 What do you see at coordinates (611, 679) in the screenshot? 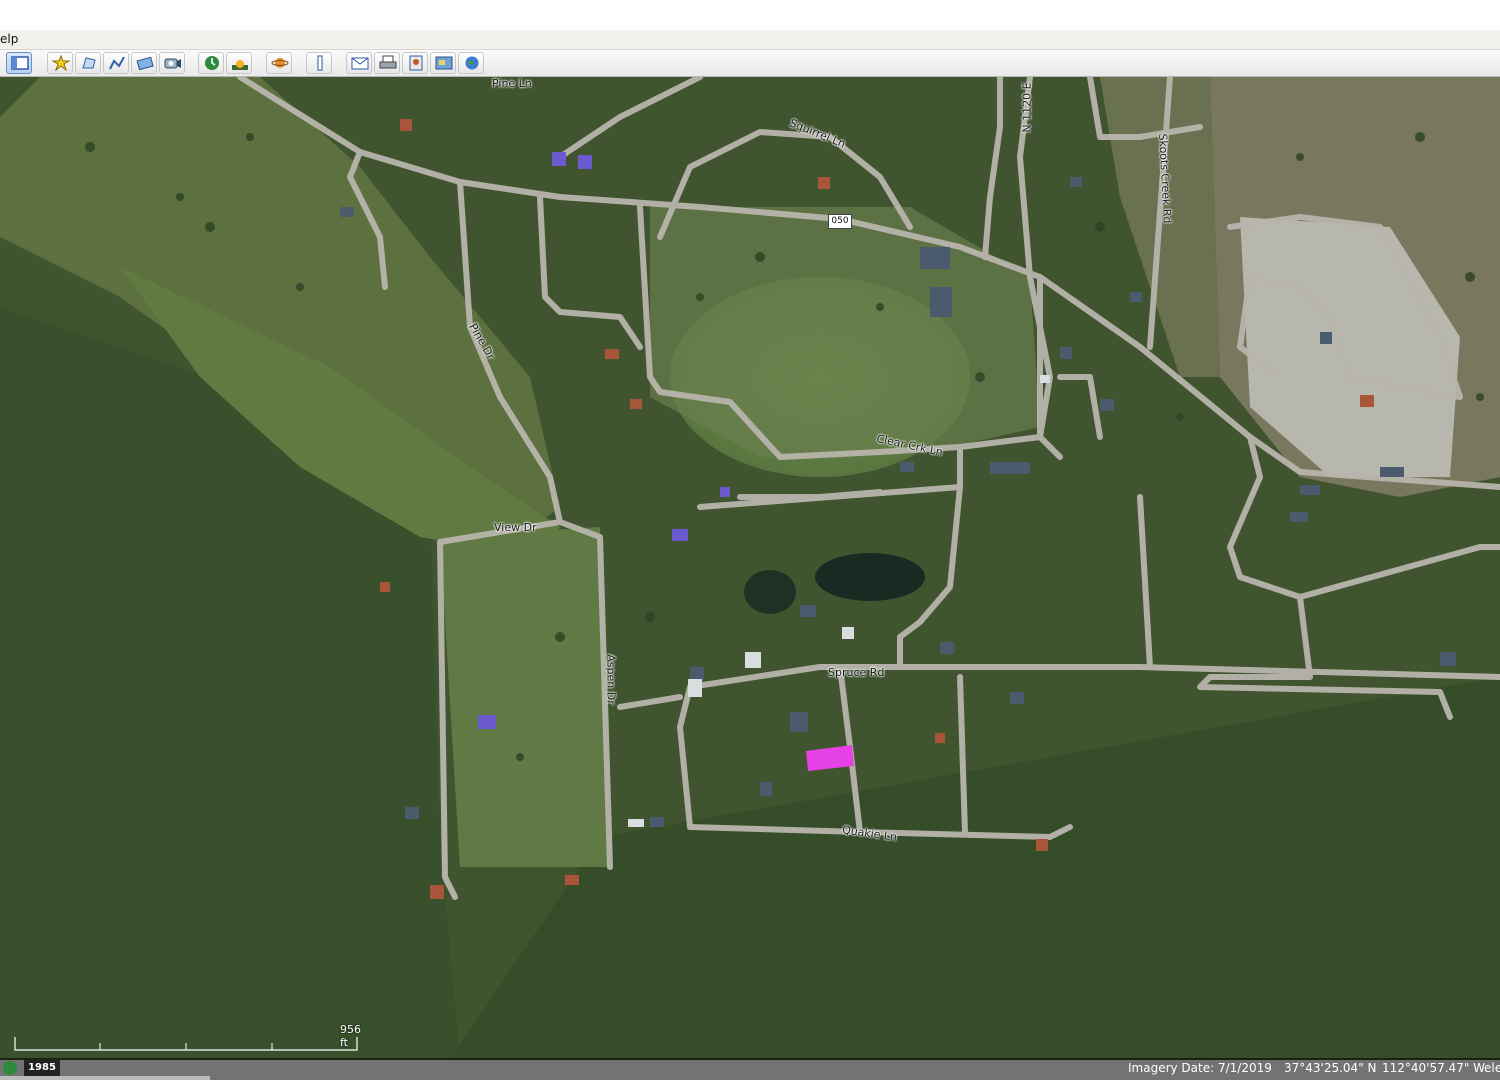
I see `road-label-aspen-dr: Aspen Dr` at bounding box center [611, 679].